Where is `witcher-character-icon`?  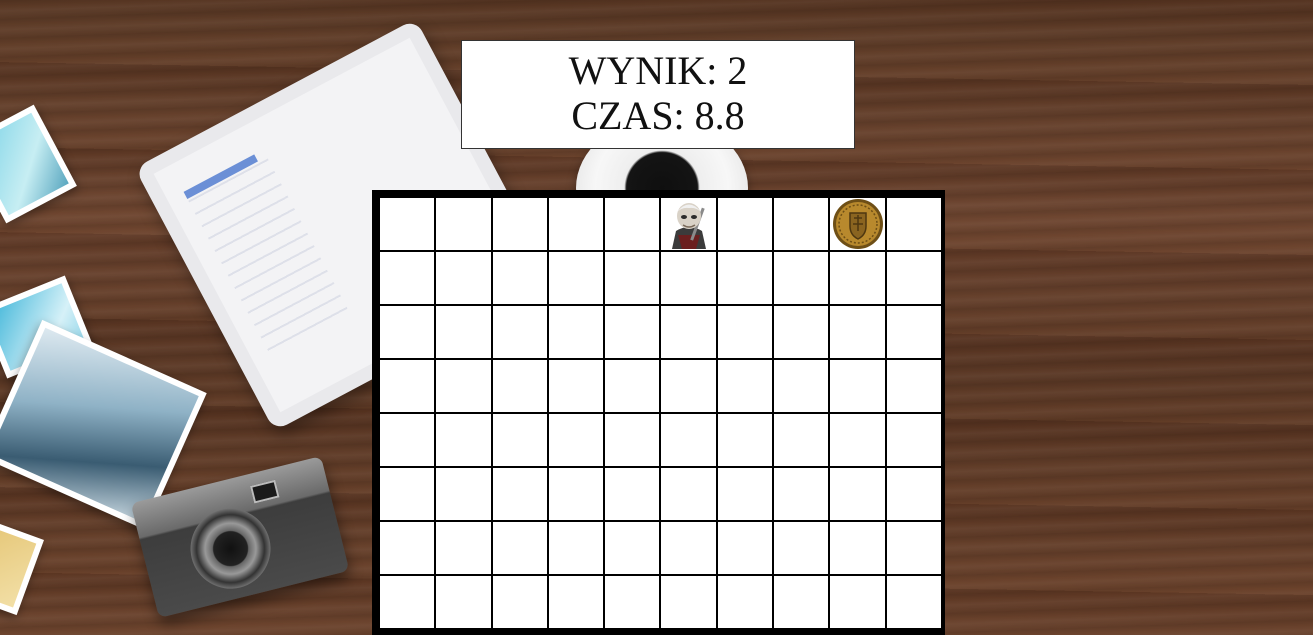 witcher-character-icon is located at coordinates (688, 226).